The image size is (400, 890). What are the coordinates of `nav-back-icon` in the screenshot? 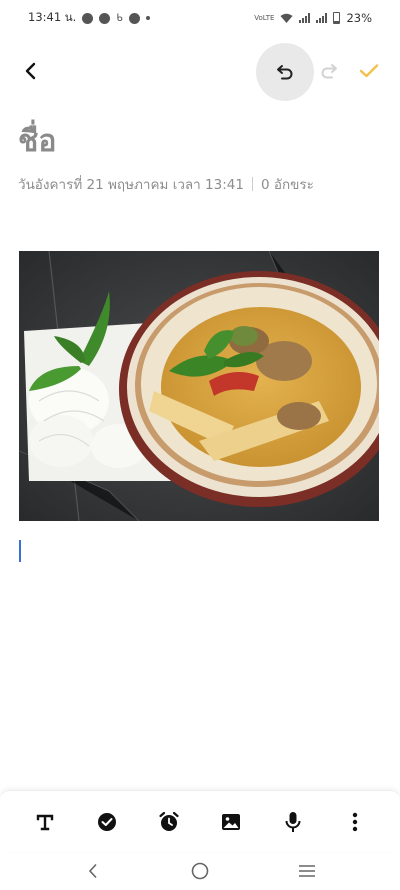 It's located at (93, 871).